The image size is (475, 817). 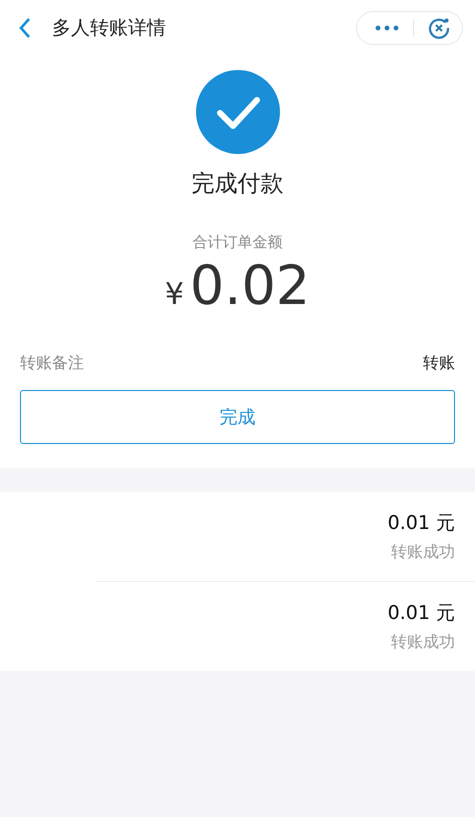 I want to click on remark-value: 转账, so click(x=439, y=363).